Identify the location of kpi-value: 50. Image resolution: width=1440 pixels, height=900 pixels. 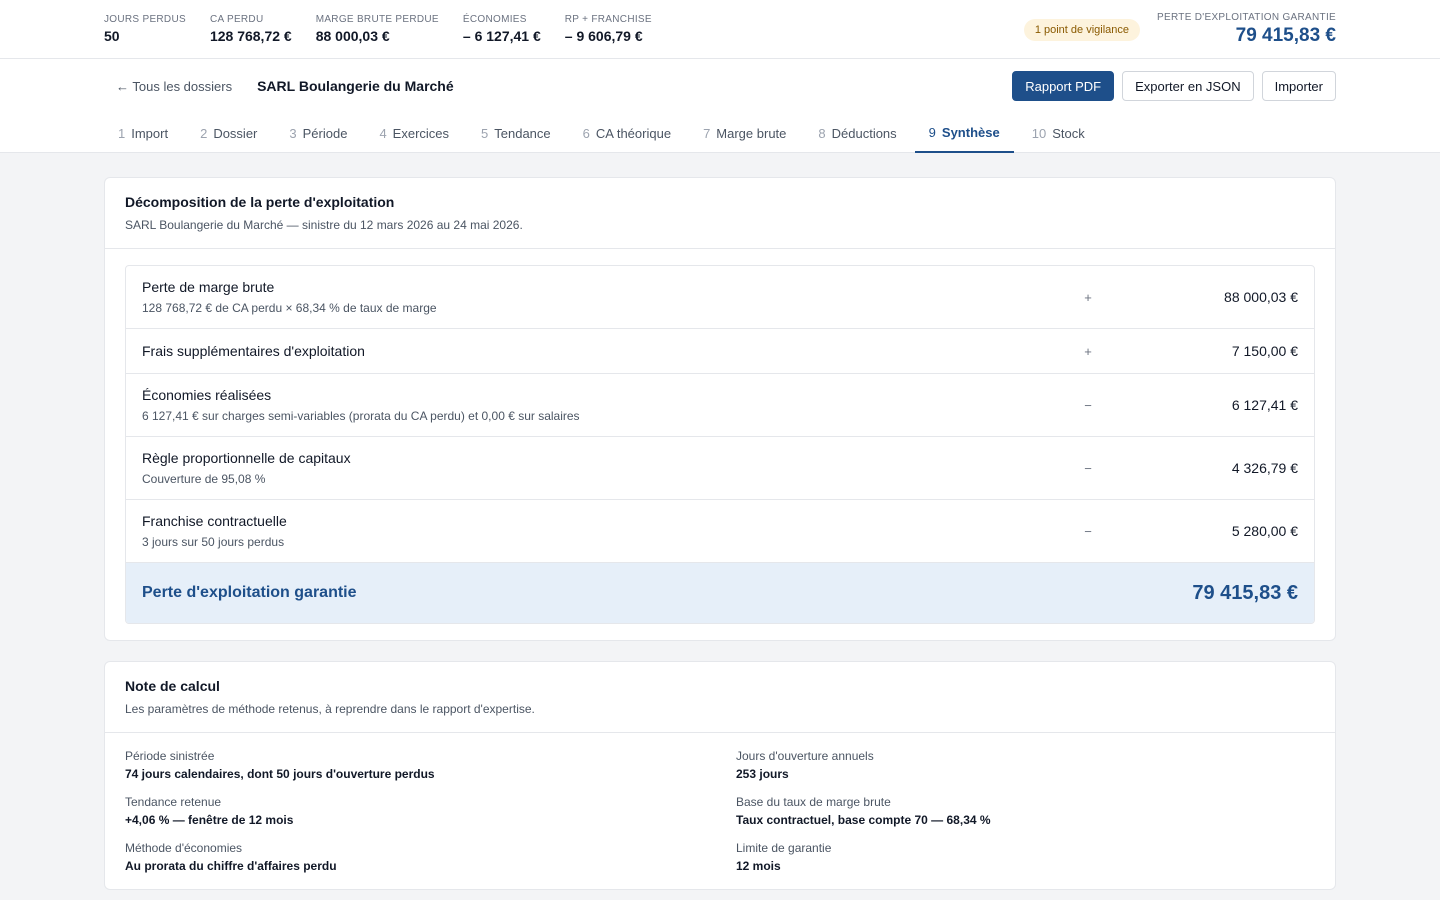
(112, 36).